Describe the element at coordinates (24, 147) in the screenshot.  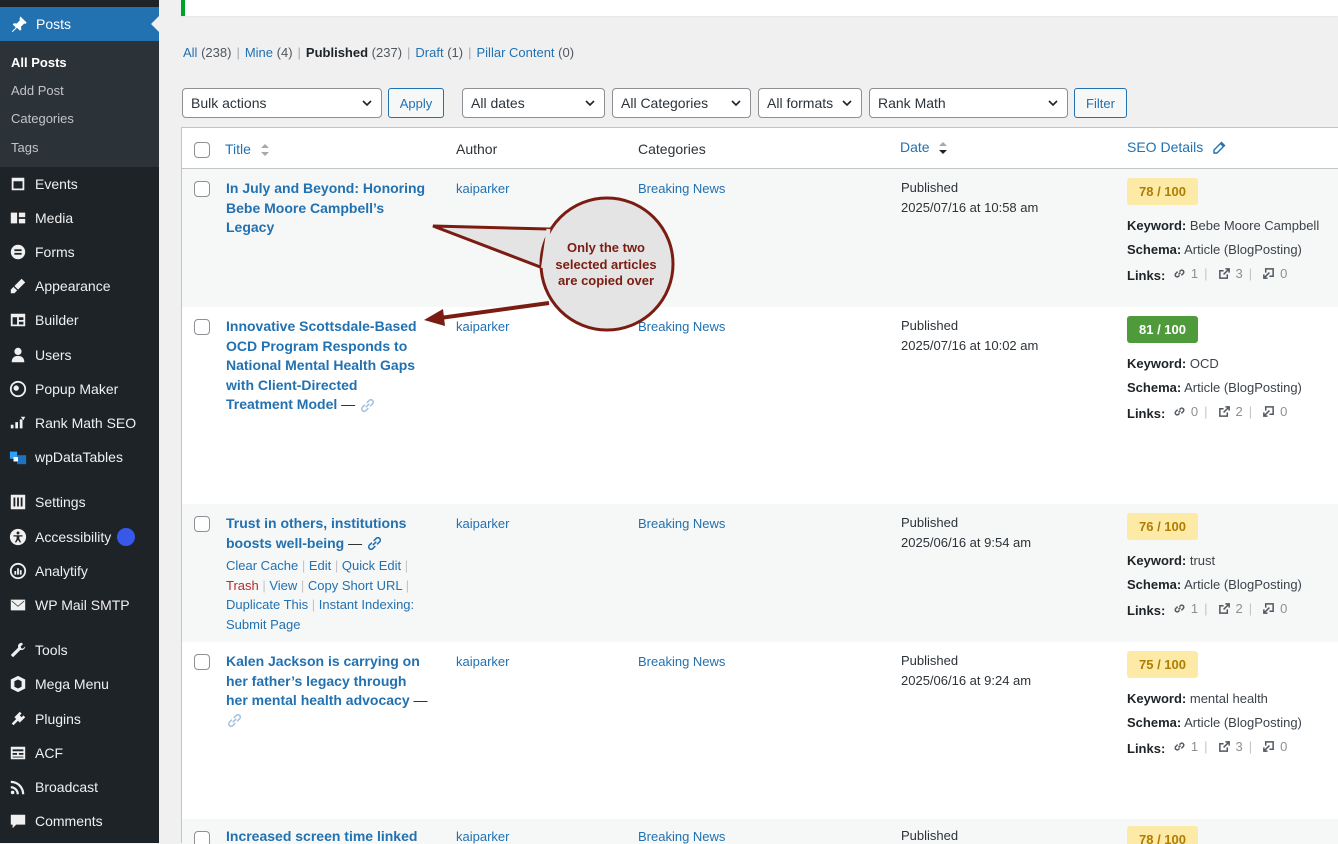
I see `submenu-tags: Tags` at that location.